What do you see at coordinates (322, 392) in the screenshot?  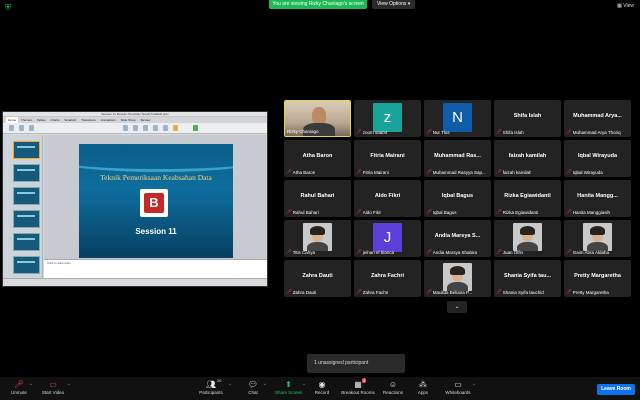 I see `record-label: Record` at bounding box center [322, 392].